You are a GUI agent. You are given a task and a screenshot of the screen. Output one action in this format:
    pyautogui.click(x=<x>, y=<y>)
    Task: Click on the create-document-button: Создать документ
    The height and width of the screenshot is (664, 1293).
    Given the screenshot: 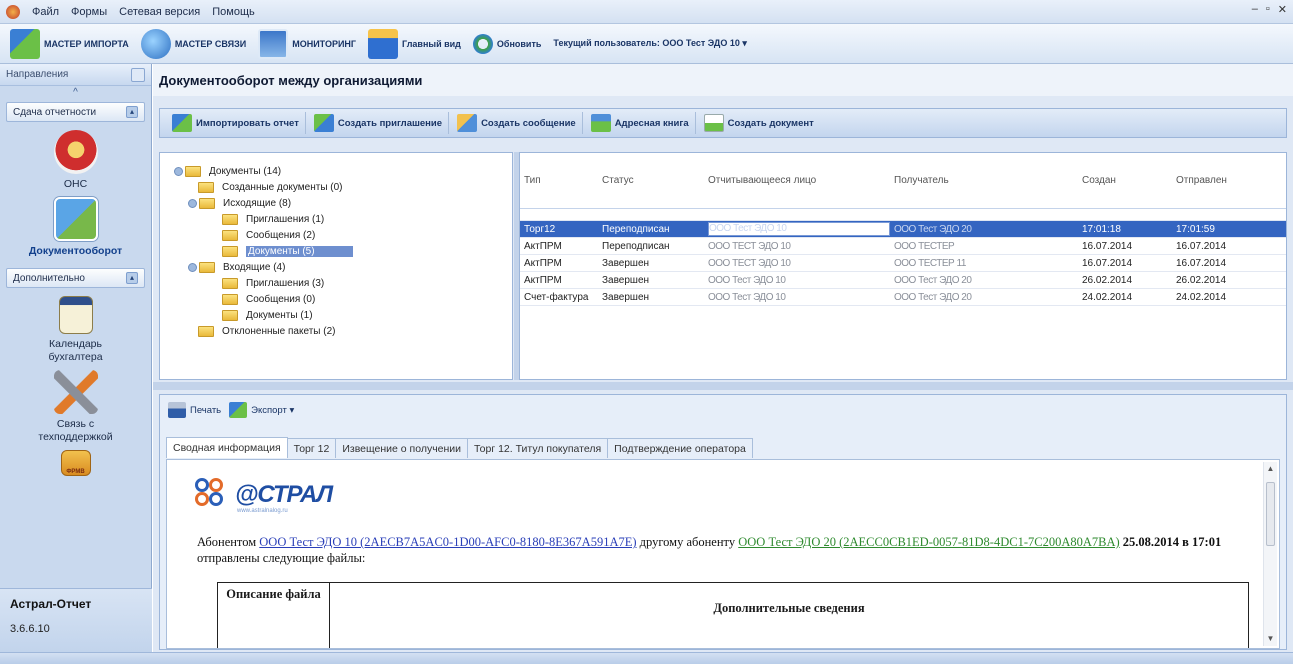 What is the action you would take?
    pyautogui.click(x=759, y=123)
    